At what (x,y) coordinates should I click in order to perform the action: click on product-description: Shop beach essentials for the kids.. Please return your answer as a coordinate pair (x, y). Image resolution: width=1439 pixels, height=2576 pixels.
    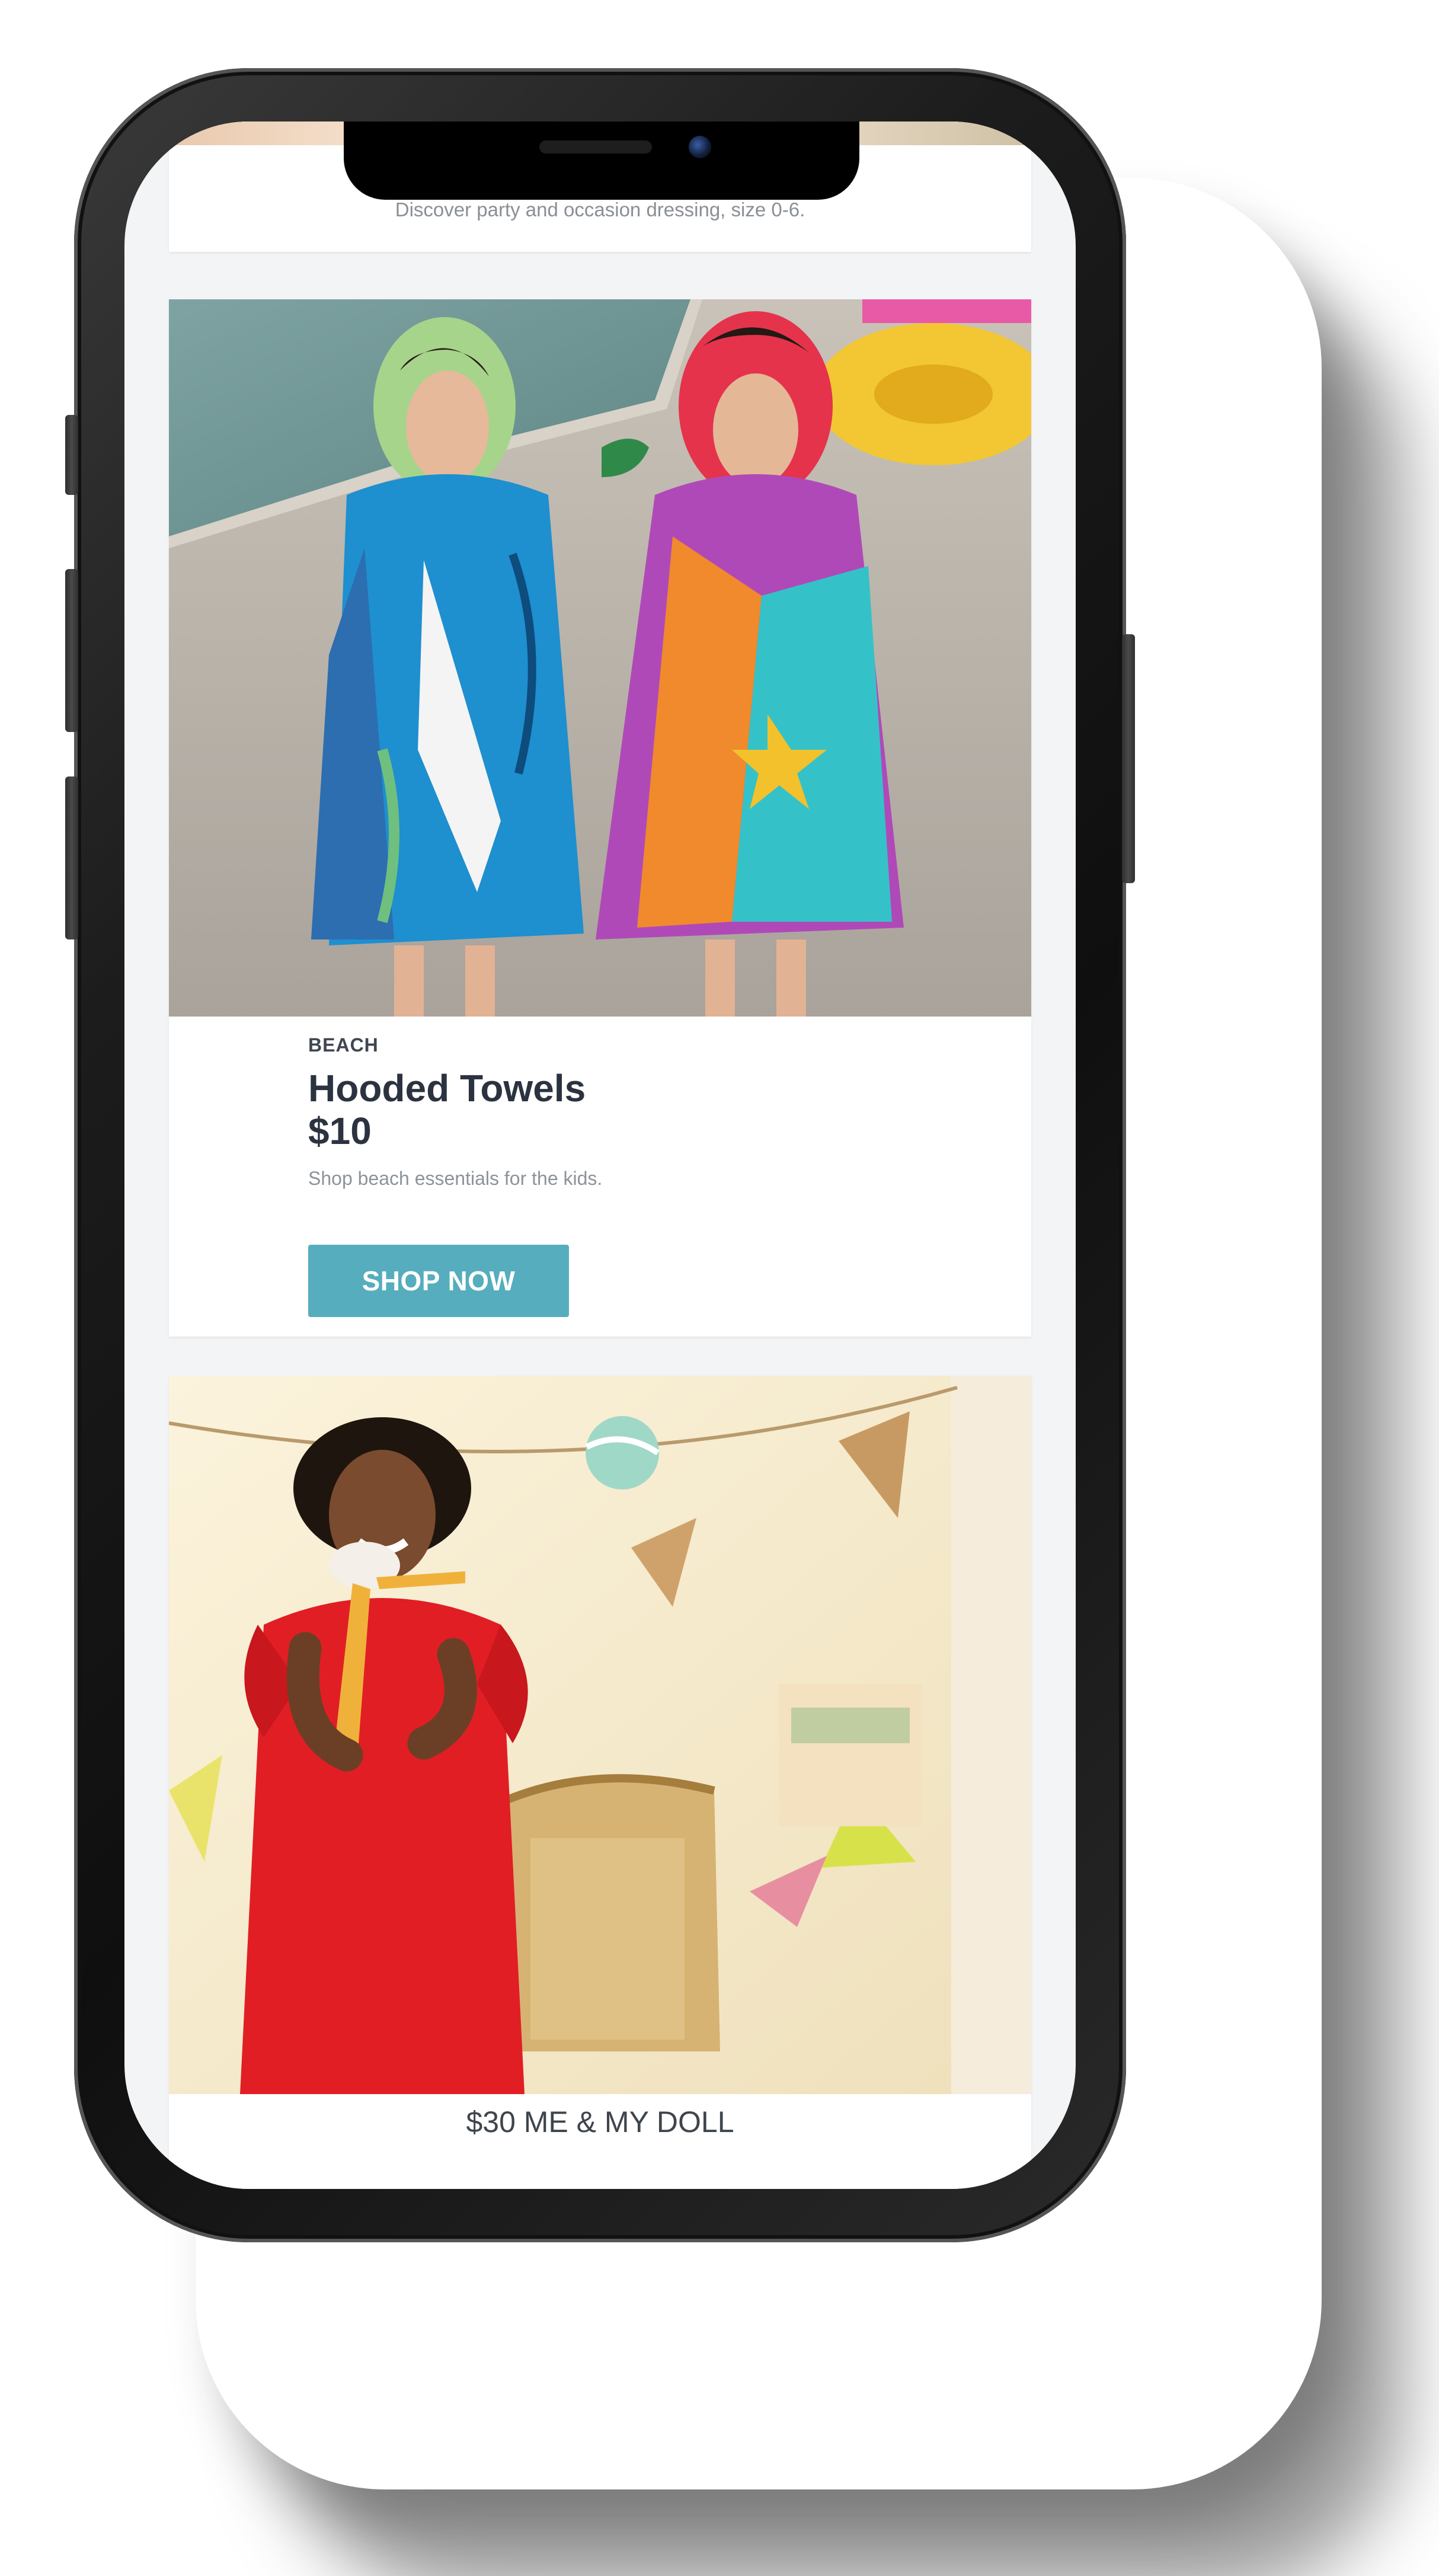
    Looking at the image, I should click on (455, 1178).